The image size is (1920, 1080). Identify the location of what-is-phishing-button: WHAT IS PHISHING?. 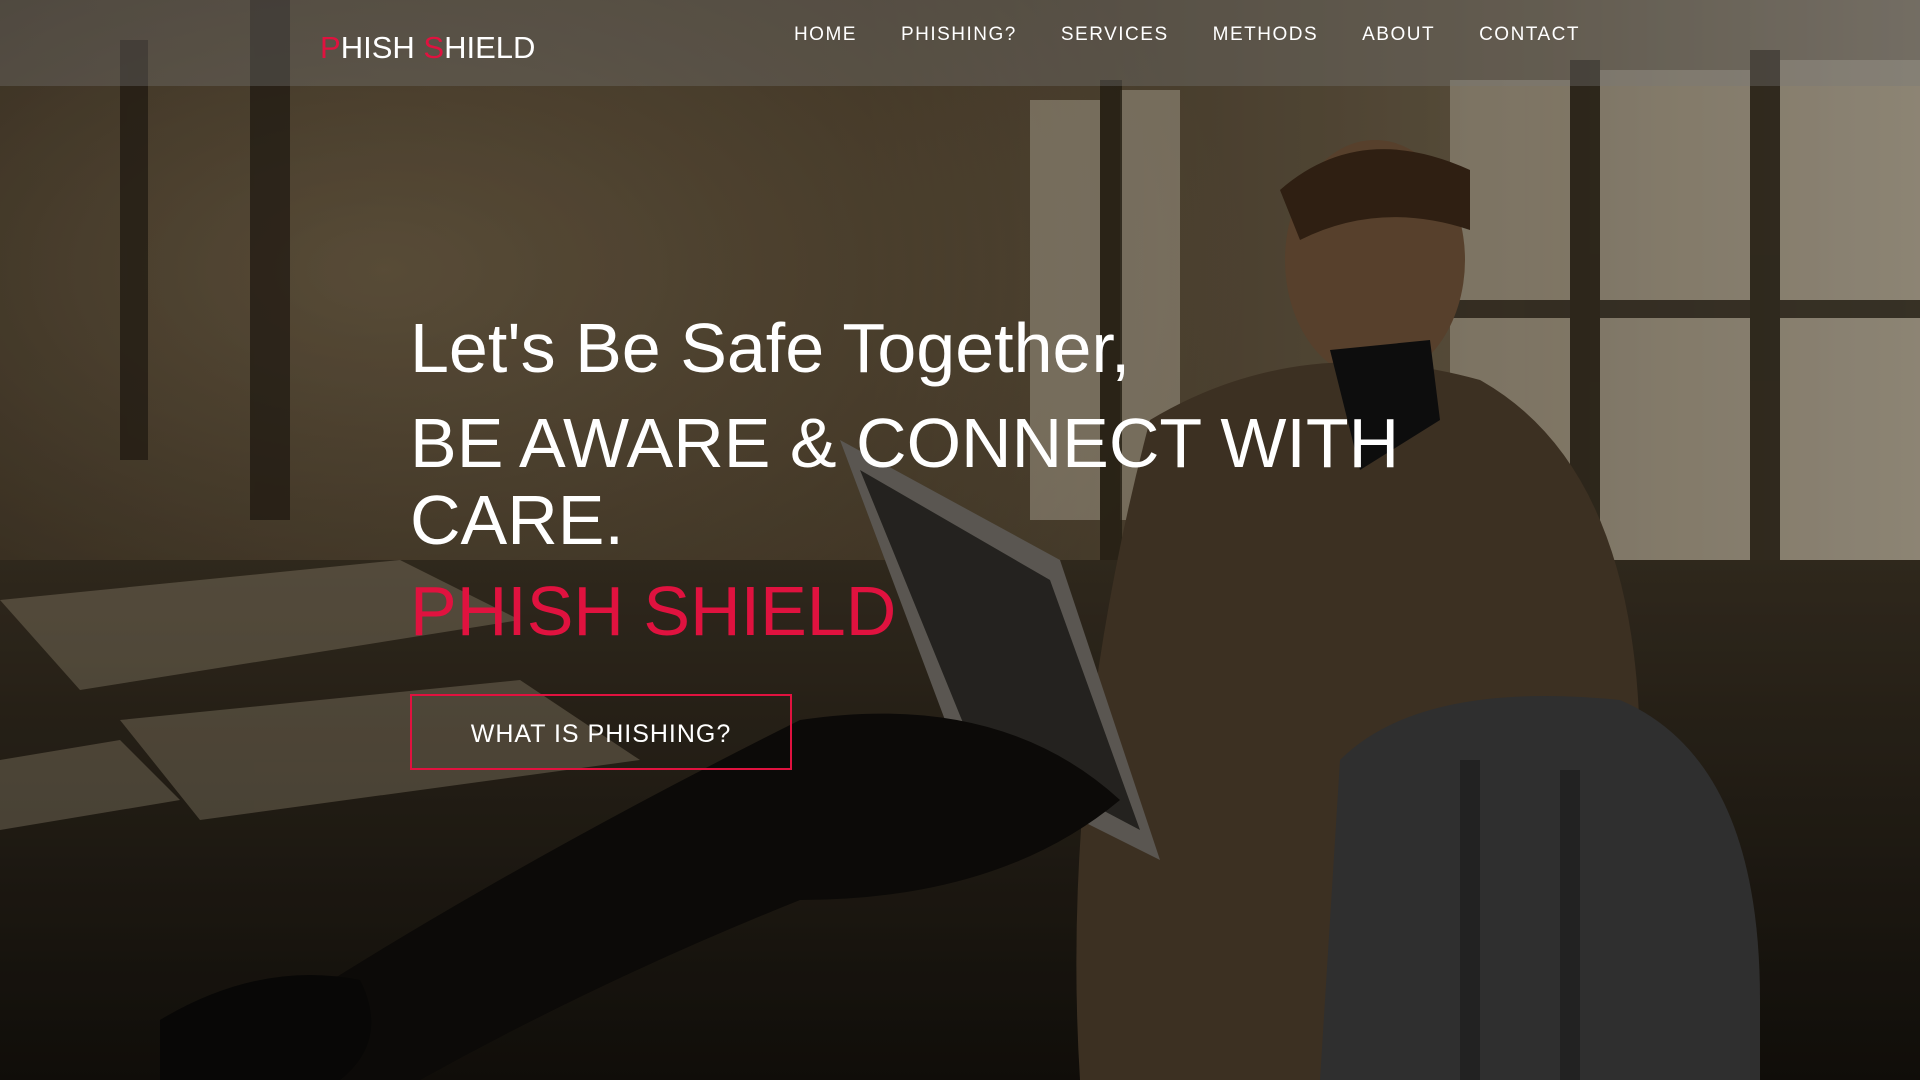
(601, 732).